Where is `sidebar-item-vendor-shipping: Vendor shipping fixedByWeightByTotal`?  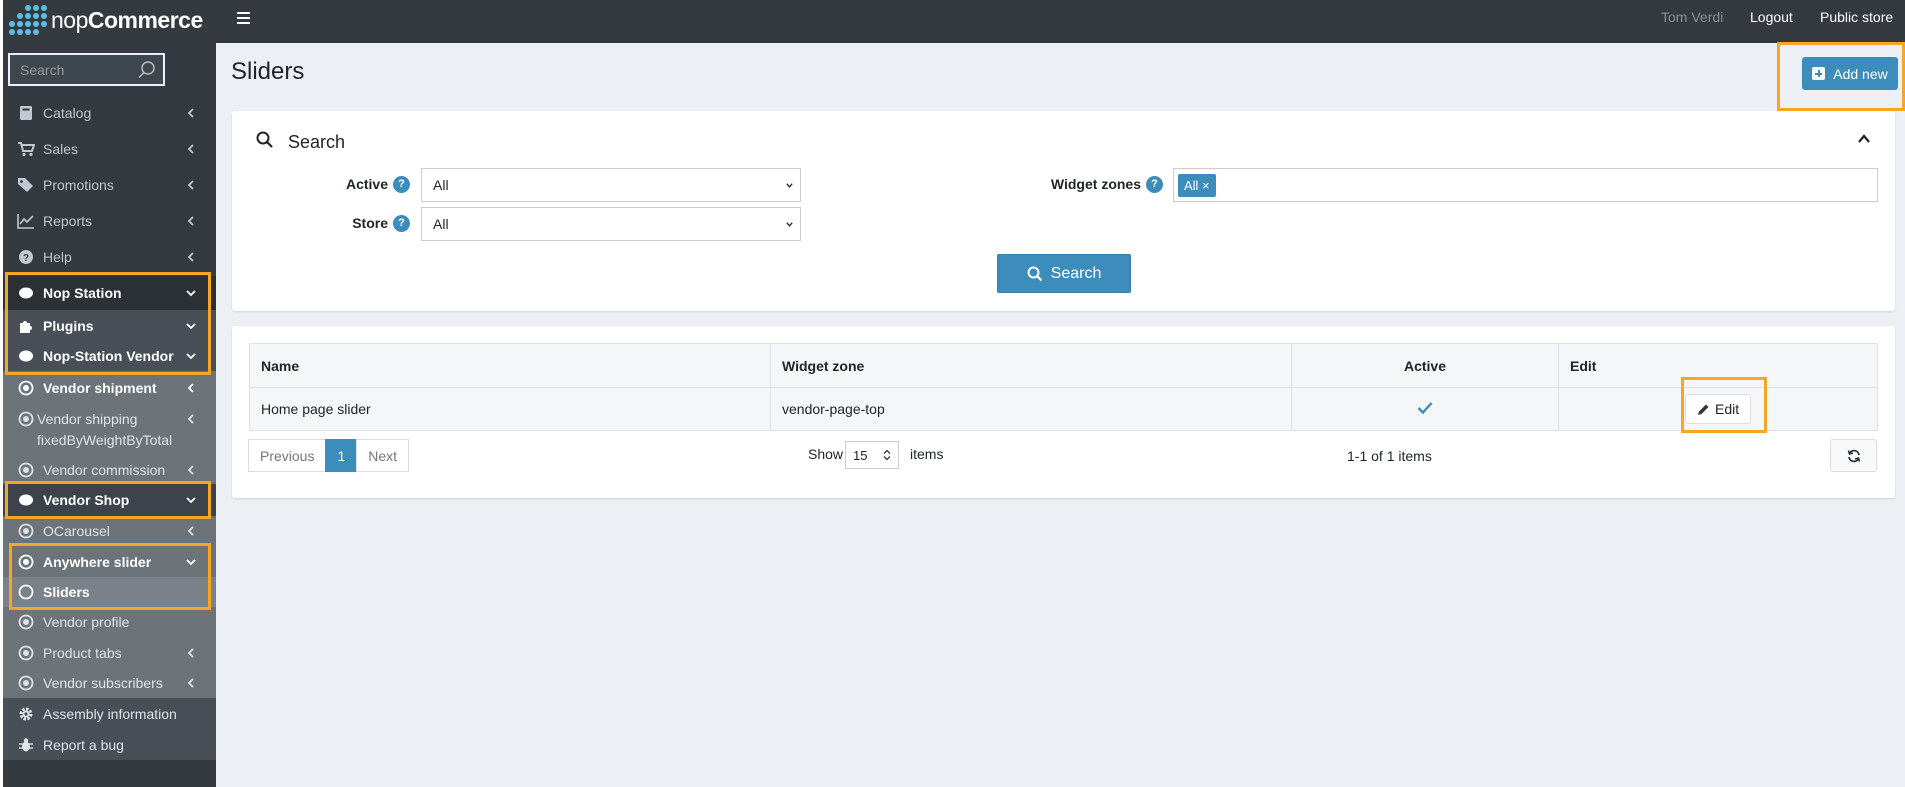 sidebar-item-vendor-shipping: Vendor shipping fixedByWeightByTotal is located at coordinates (109, 428).